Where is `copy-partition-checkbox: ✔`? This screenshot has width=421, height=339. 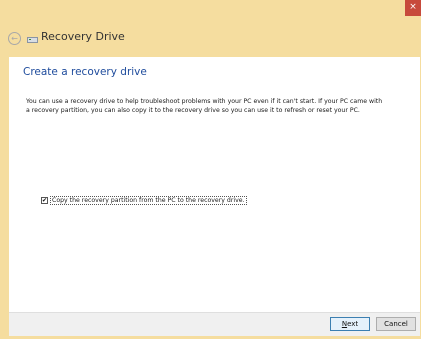
copy-partition-checkbox: ✔ is located at coordinates (44, 200).